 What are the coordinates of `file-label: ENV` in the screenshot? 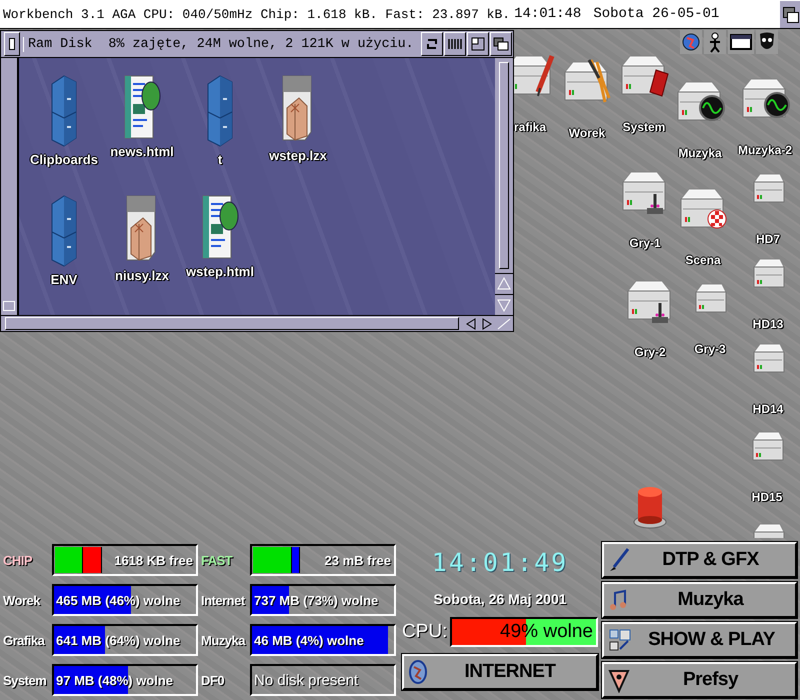 It's located at (64, 279).